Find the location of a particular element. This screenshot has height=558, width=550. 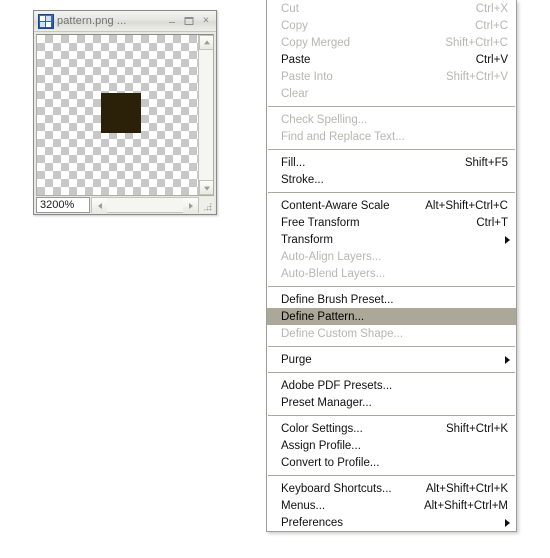

menu-item-label: Clear is located at coordinates (295, 93).